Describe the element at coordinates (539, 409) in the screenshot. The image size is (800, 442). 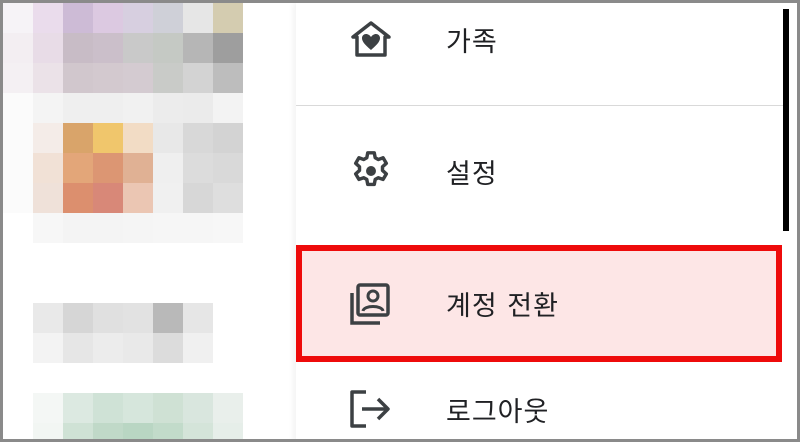
I see `menu-item-logout: 로그아웃` at that location.